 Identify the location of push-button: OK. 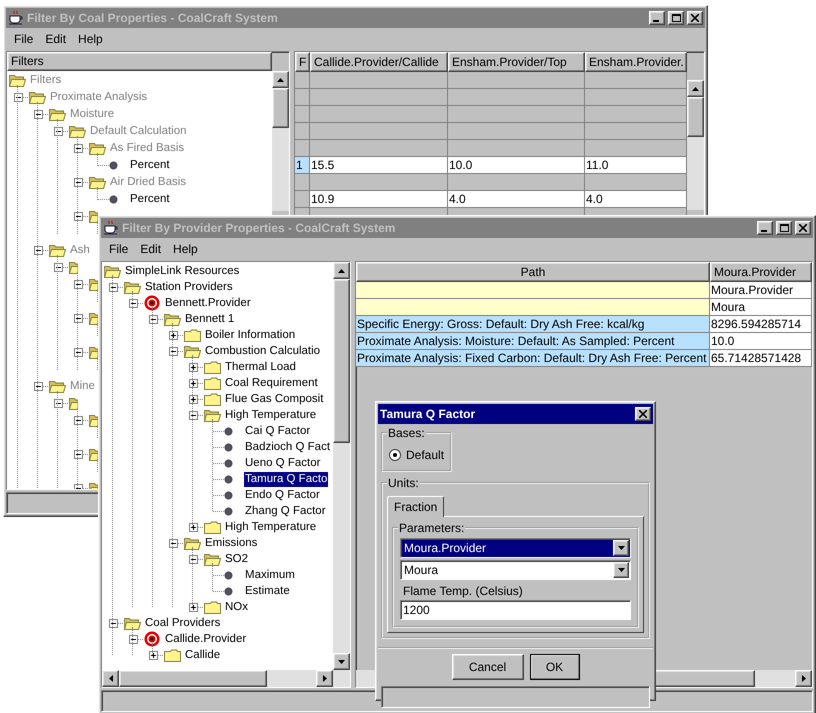
(555, 667).